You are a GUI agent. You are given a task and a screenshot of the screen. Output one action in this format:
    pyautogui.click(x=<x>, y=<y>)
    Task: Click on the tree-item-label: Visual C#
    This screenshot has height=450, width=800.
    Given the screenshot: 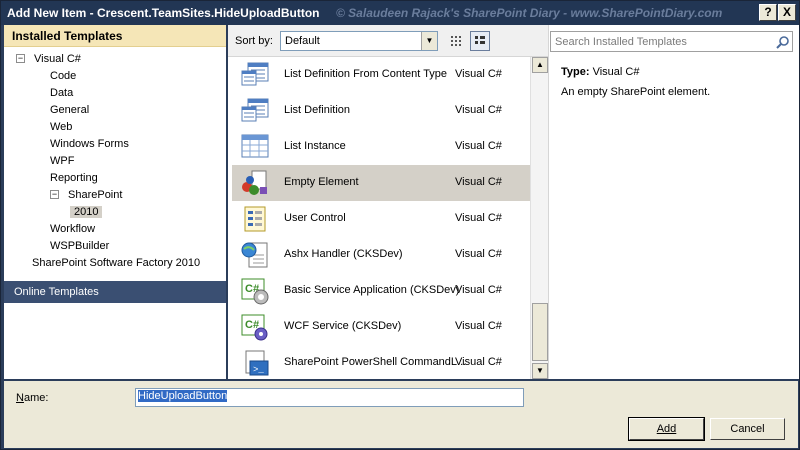 What is the action you would take?
    pyautogui.click(x=57, y=59)
    